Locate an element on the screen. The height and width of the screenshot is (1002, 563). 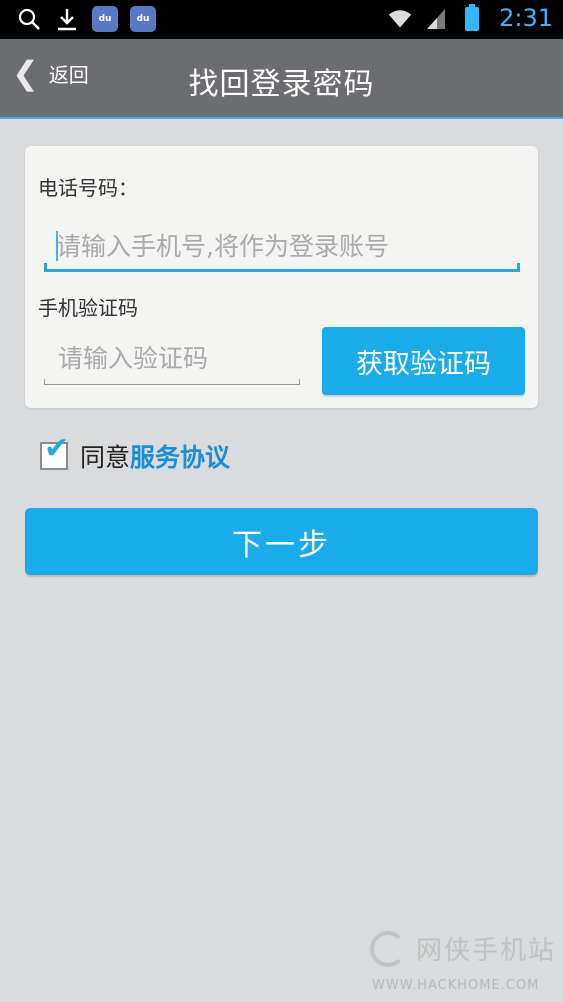
battery-icon is located at coordinates (472, 17).